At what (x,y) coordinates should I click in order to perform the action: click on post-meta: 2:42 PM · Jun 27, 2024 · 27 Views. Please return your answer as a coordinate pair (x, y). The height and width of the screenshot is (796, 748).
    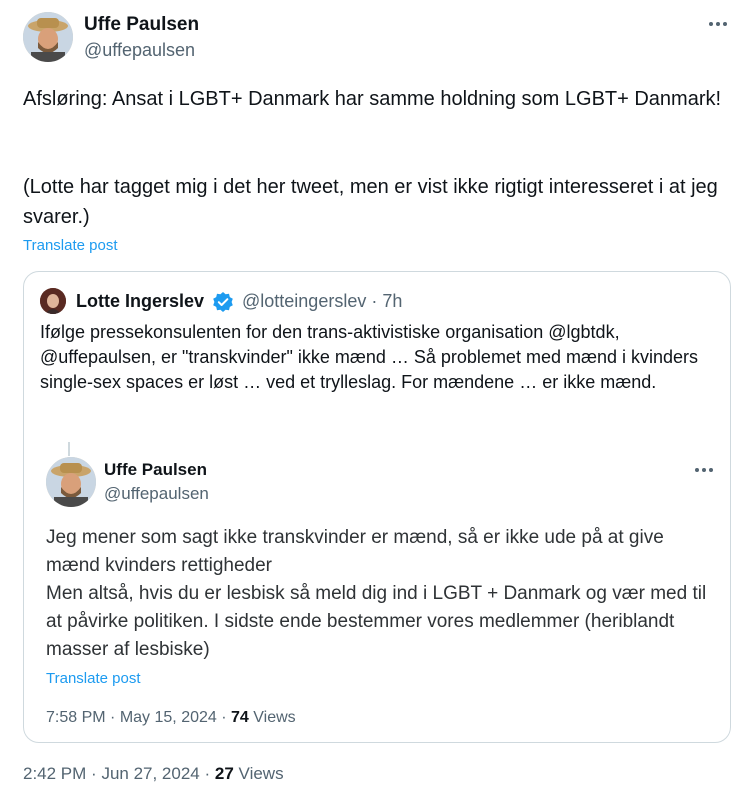
    Looking at the image, I should click on (153, 774).